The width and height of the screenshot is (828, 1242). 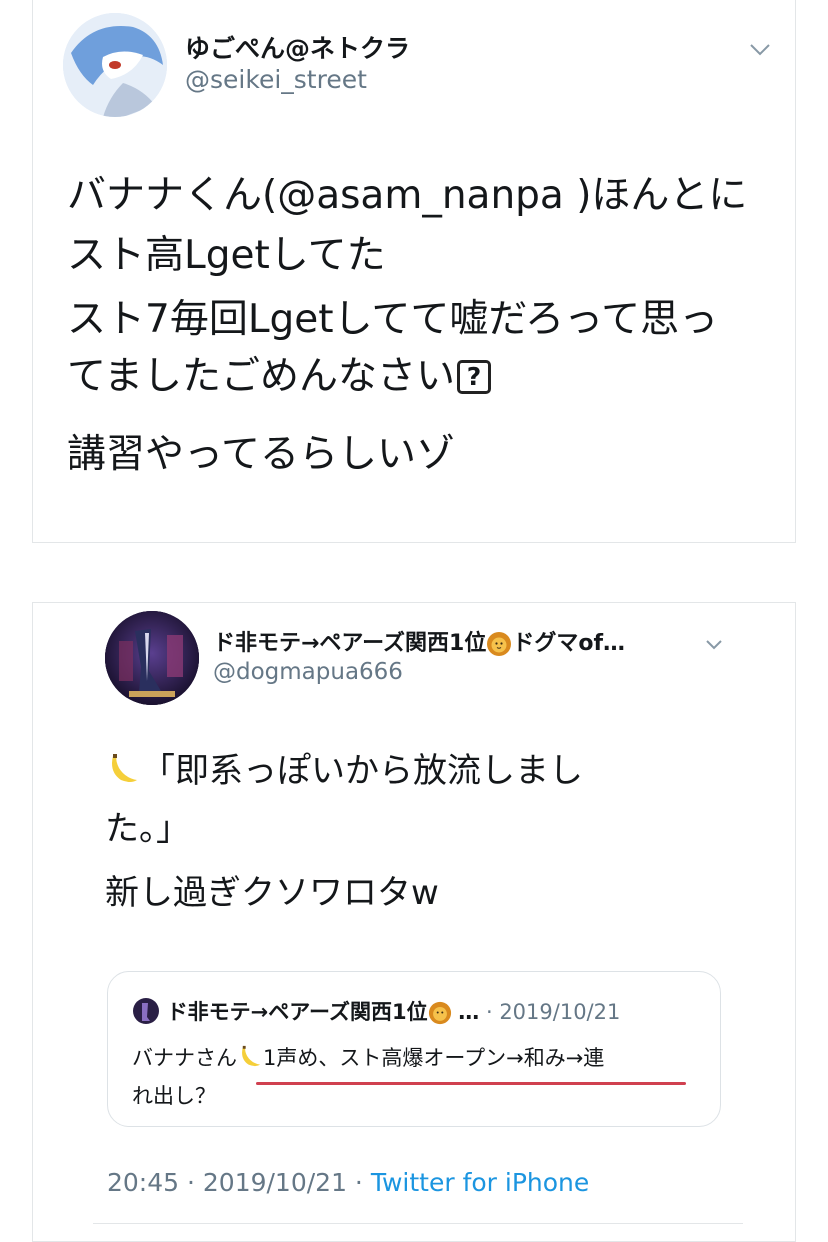 What do you see at coordinates (553, 1012) in the screenshot?
I see `quoted-date: · 2019/10/21` at bounding box center [553, 1012].